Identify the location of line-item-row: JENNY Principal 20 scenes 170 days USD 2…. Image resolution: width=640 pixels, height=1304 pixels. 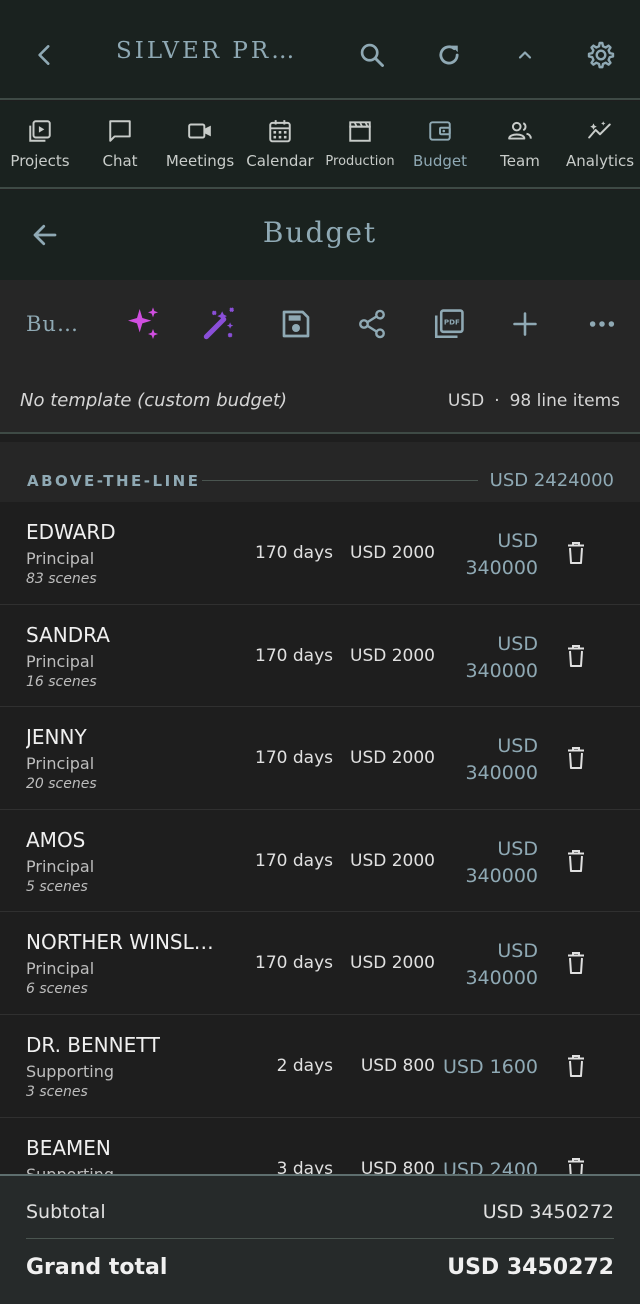
(320, 758).